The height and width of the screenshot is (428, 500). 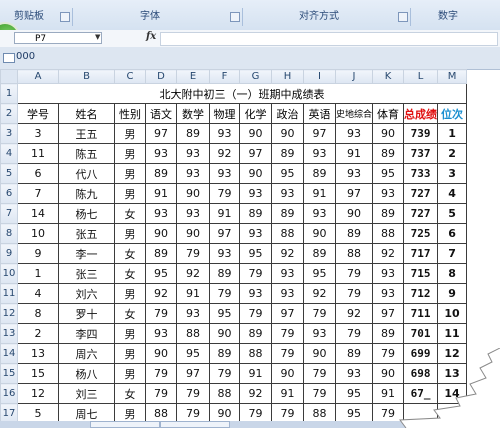 What do you see at coordinates (421, 173) in the screenshot?
I see `total-score-cell: 733` at bounding box center [421, 173].